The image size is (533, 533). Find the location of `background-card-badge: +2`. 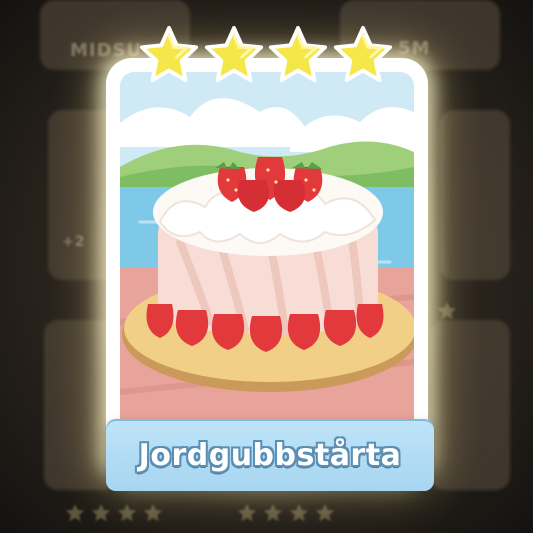

background-card-badge: +2 is located at coordinates (74, 242).